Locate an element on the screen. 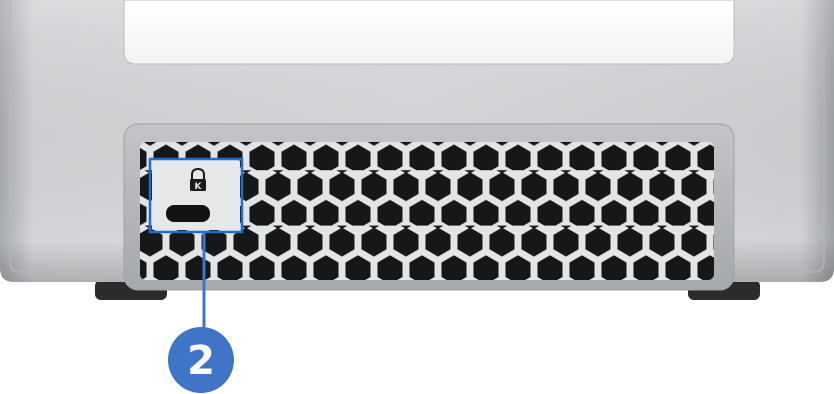 The height and width of the screenshot is (394, 834). callout-badge: 2 is located at coordinates (201, 360).